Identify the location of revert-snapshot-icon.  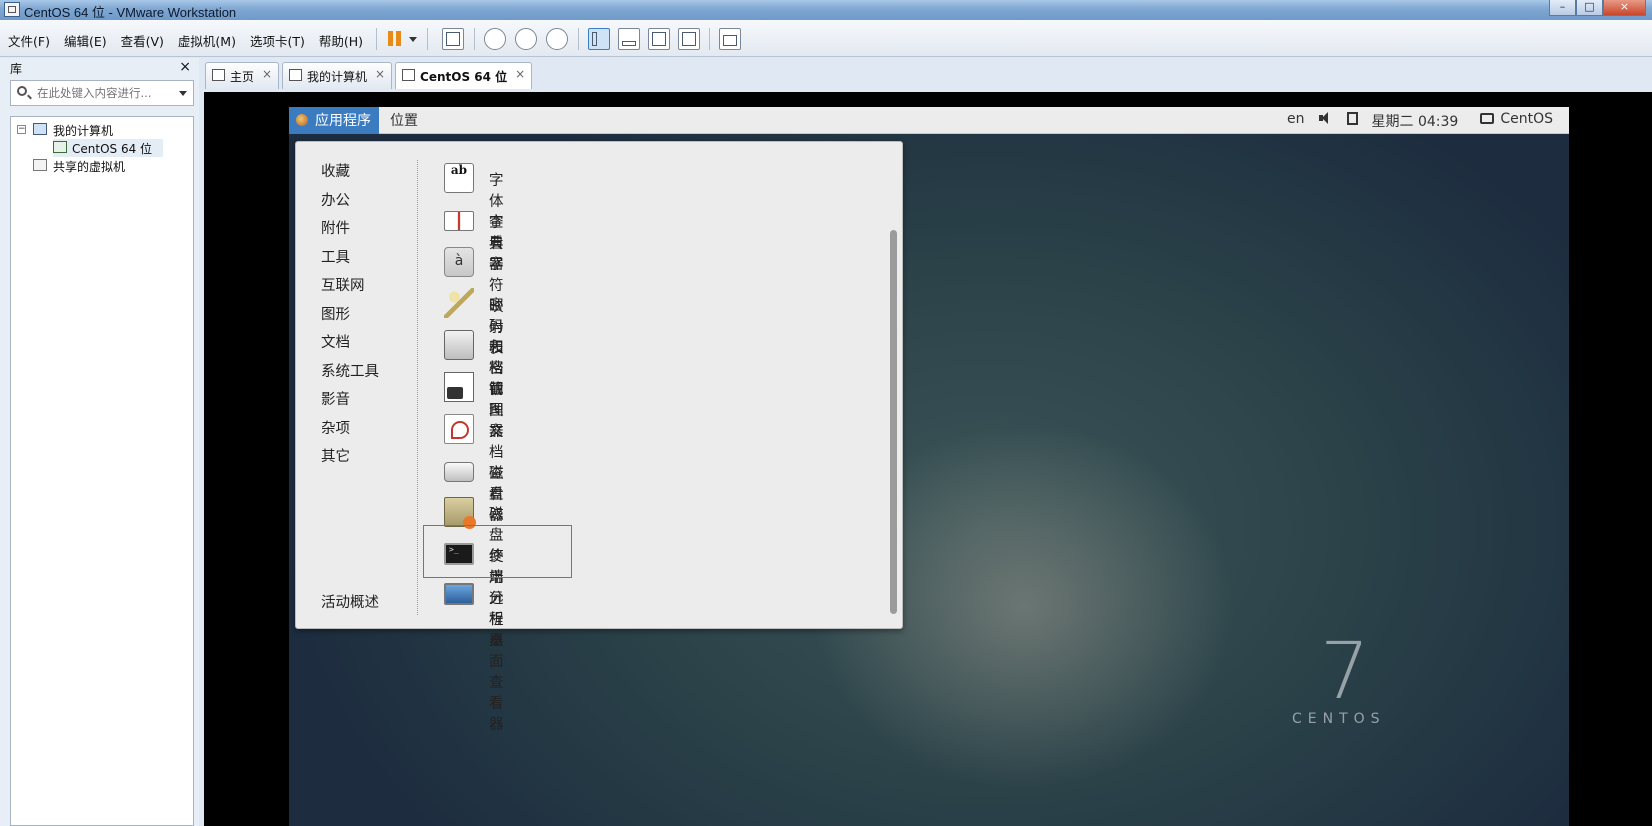
(526, 39).